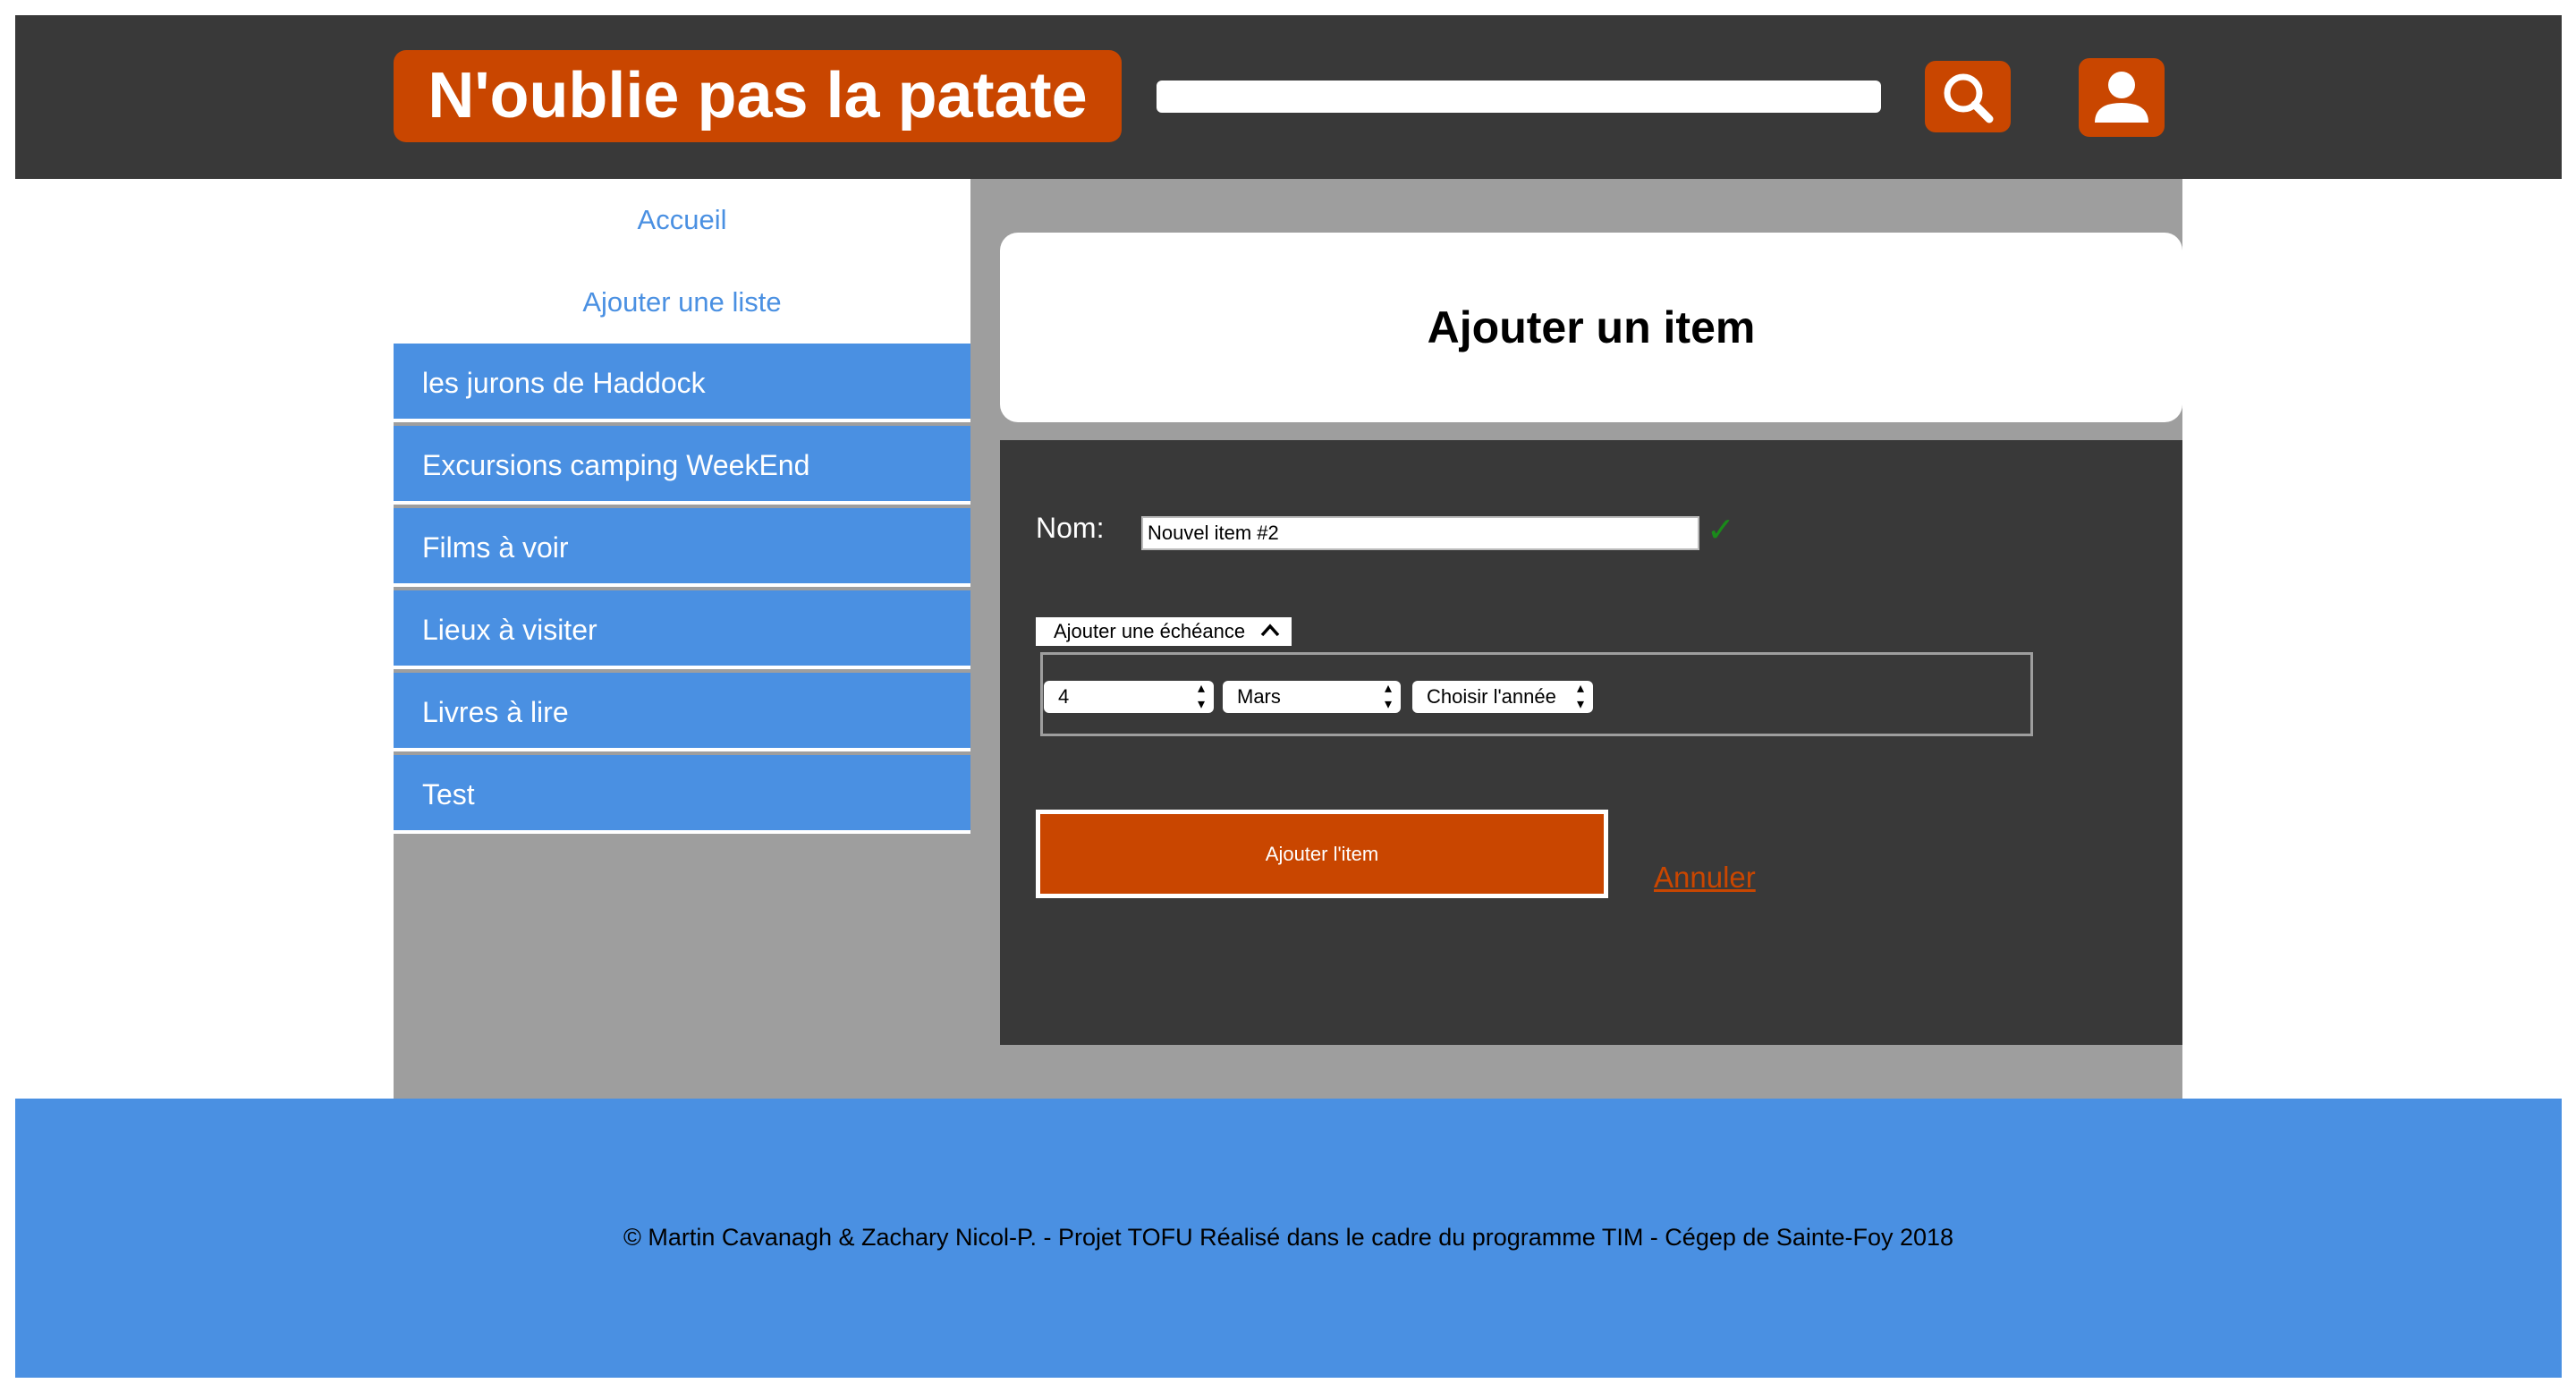 The height and width of the screenshot is (1392, 2576). I want to click on day-select-value: 4, so click(1064, 696).